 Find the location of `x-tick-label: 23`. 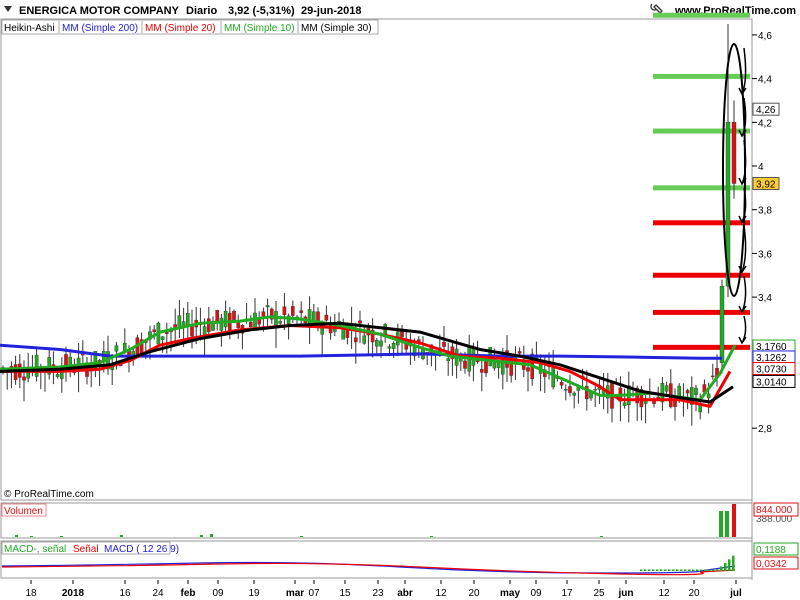

x-tick-label: 23 is located at coordinates (378, 593).